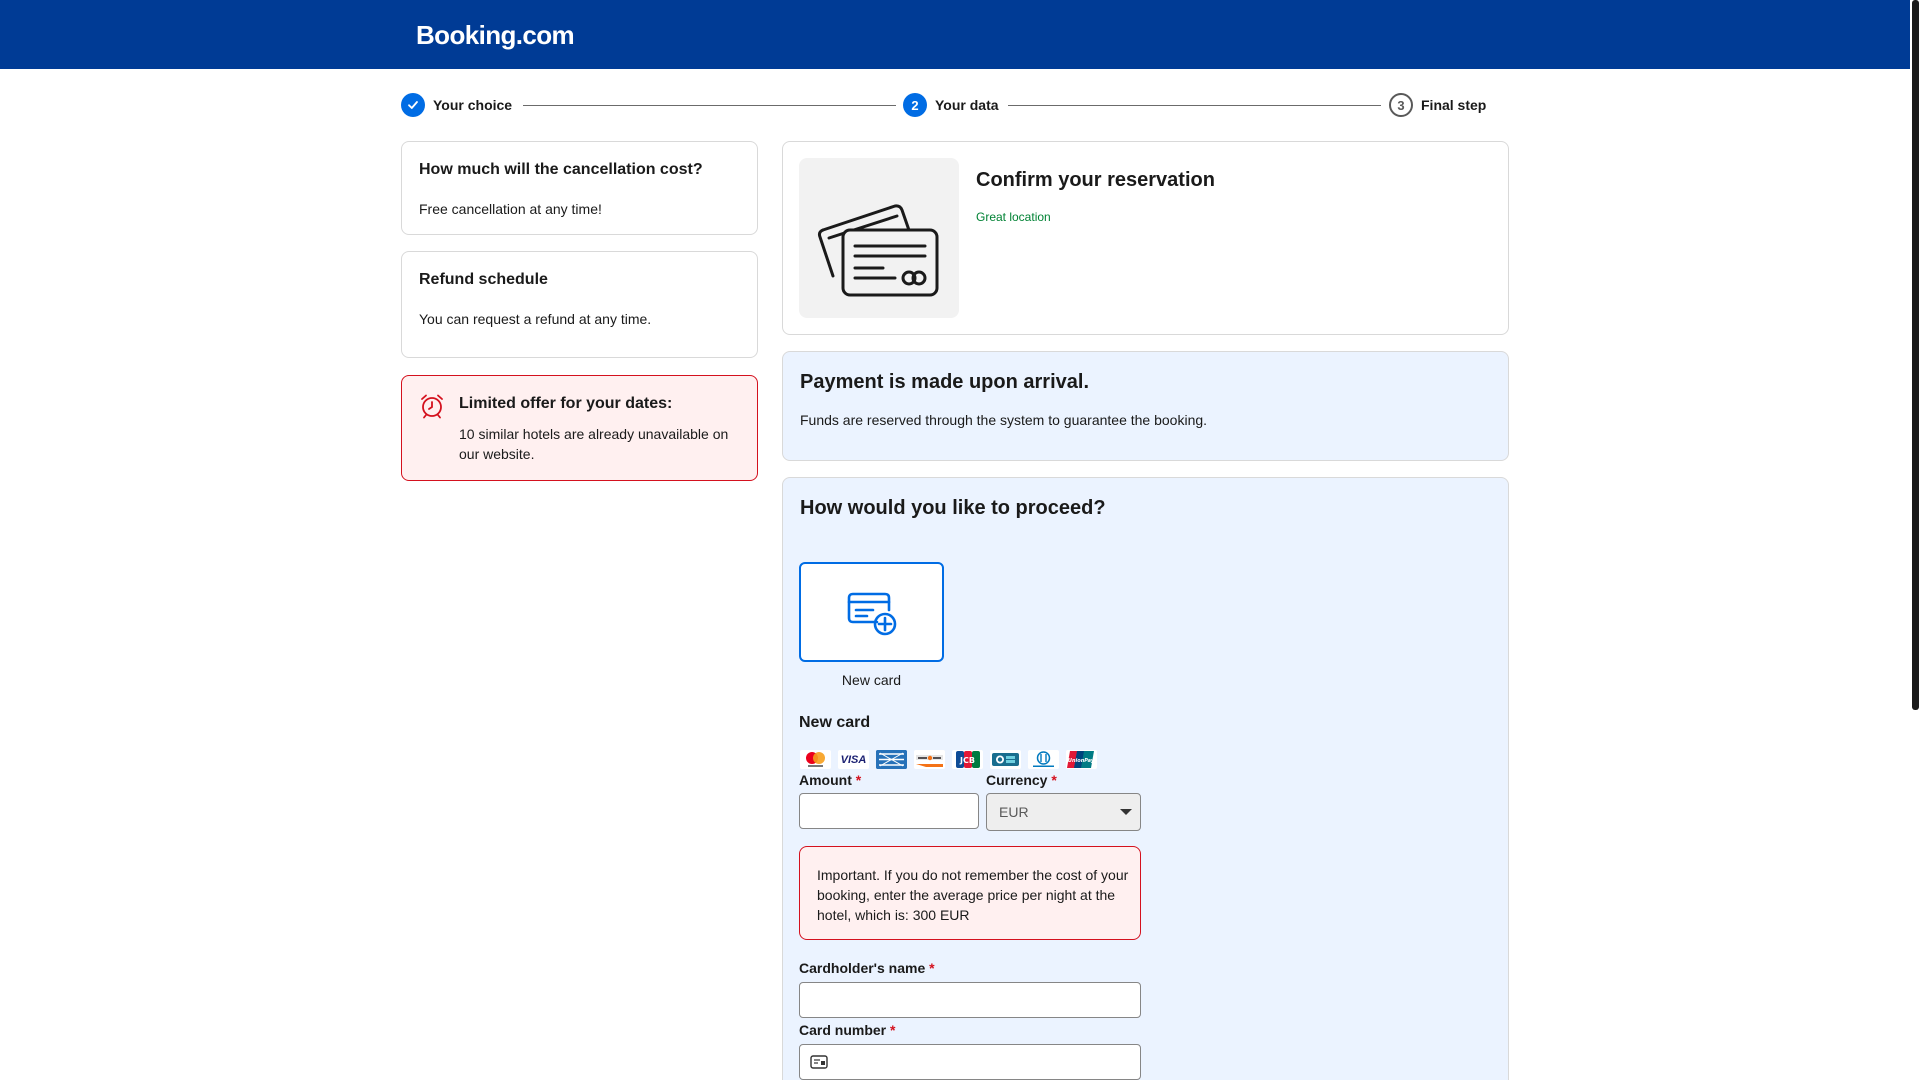 The height and width of the screenshot is (1080, 1920). Describe the element at coordinates (915, 105) in the screenshot. I see `step-number: 2` at that location.